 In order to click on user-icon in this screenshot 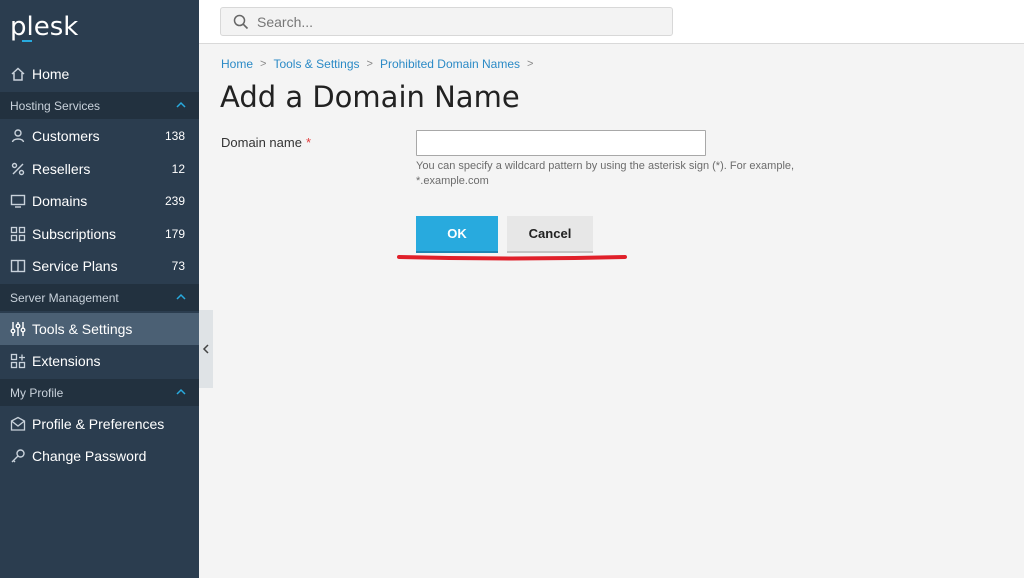, I will do `click(18, 136)`.